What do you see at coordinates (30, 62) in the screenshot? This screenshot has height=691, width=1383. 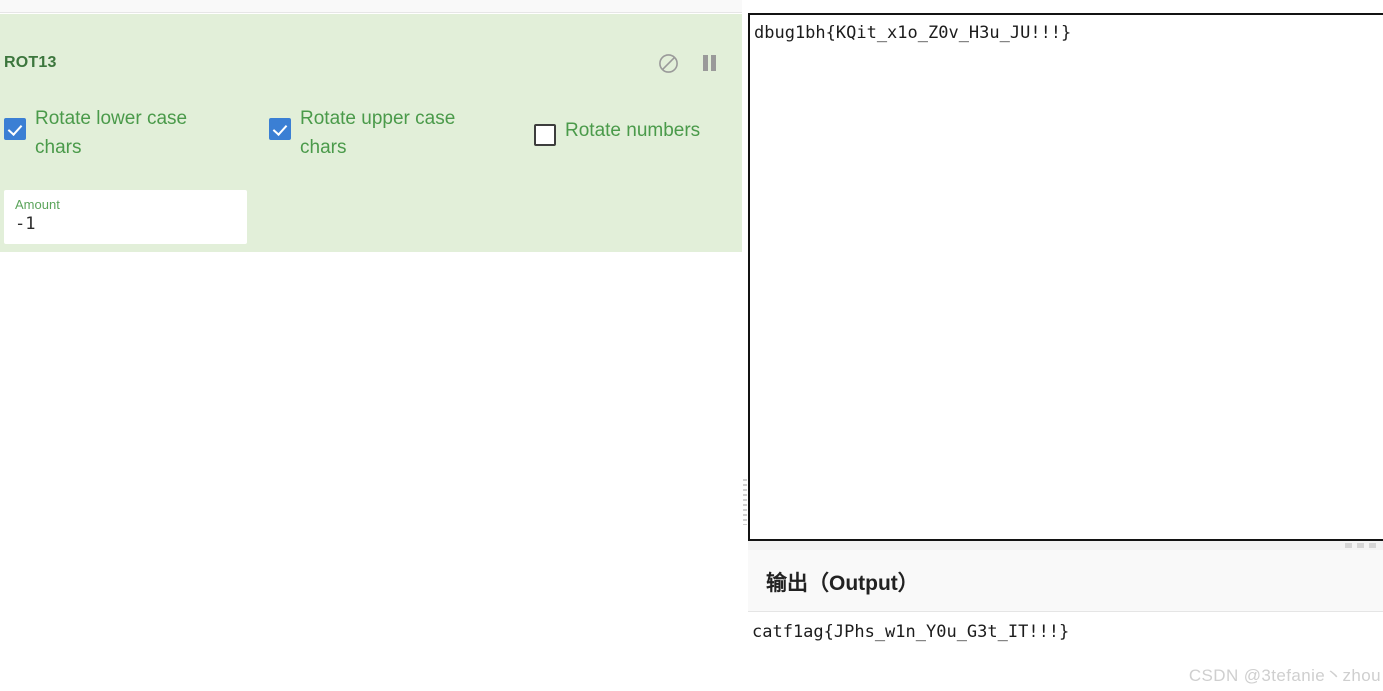 I see `operation-title: ROT13` at bounding box center [30, 62].